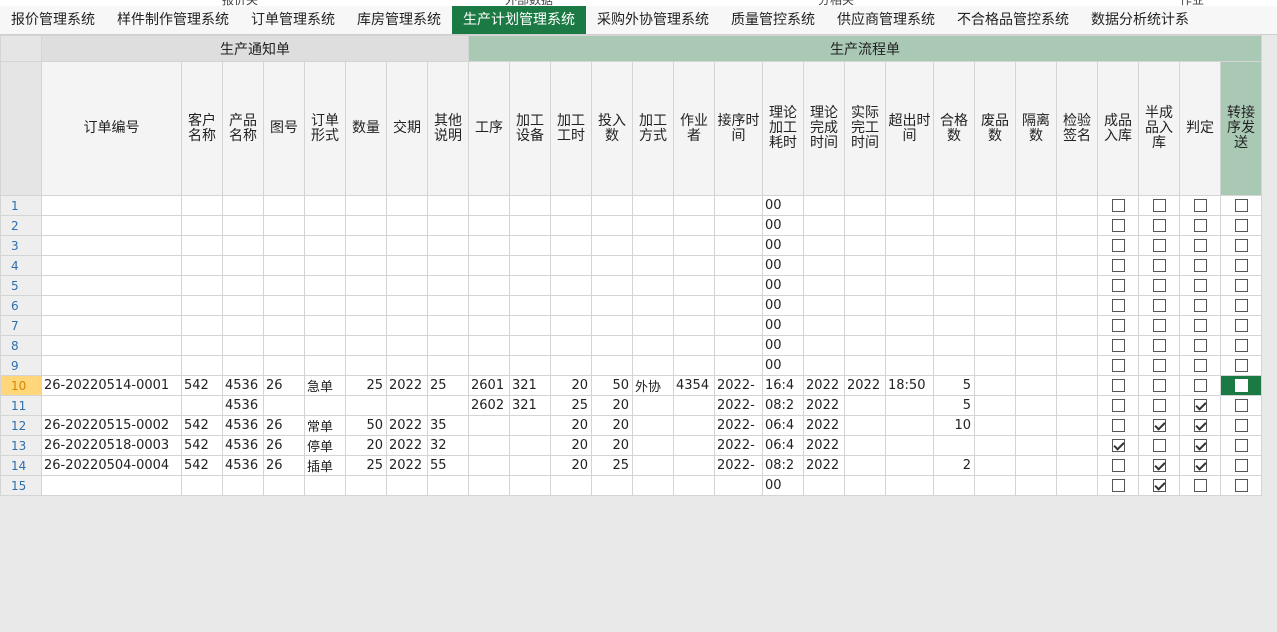 This screenshot has width=1277, height=632. What do you see at coordinates (366, 128) in the screenshot?
I see `column-header: 数量` at bounding box center [366, 128].